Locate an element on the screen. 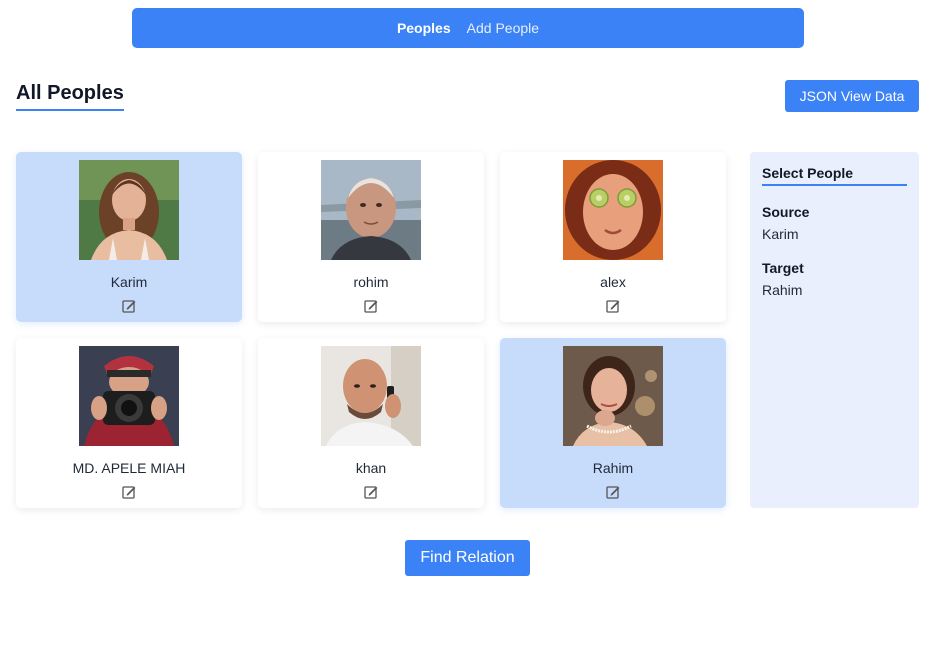 Image resolution: width=934 pixels, height=662 pixels. person-name: MD. APELE MIAH is located at coordinates (129, 468).